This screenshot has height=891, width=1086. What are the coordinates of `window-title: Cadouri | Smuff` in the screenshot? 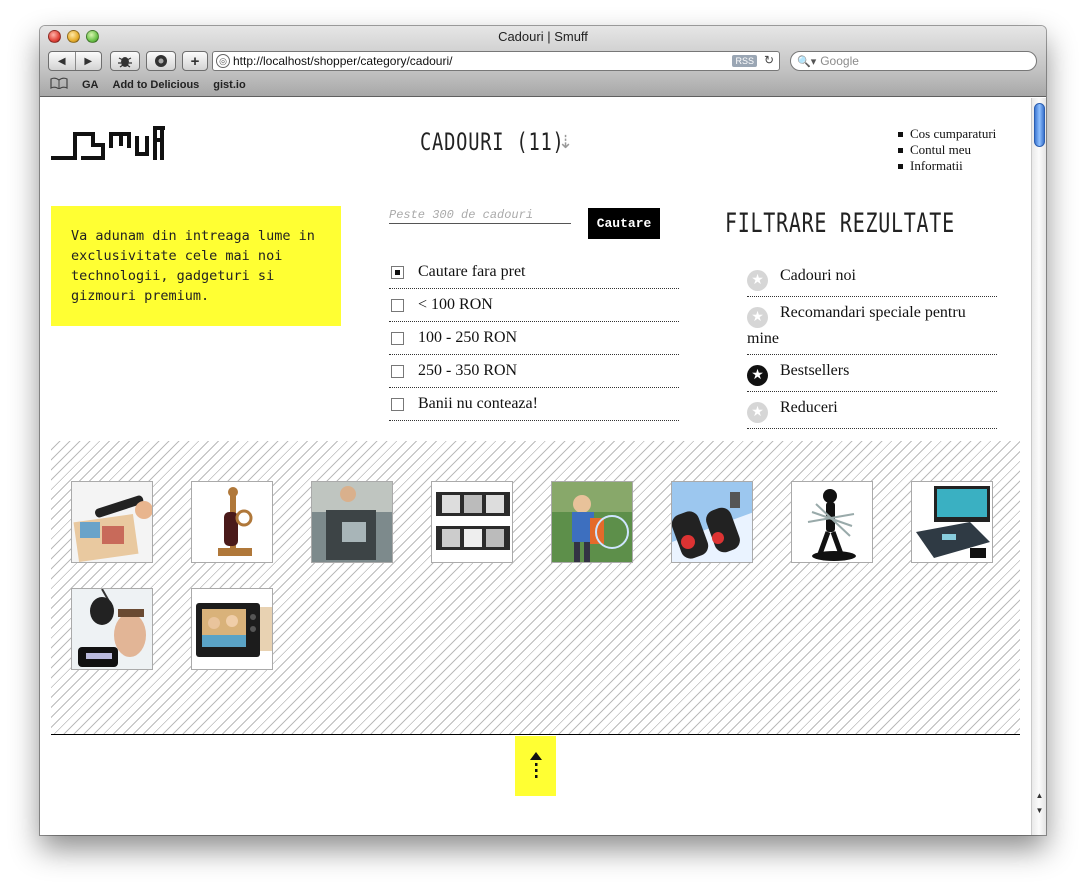 It's located at (543, 36).